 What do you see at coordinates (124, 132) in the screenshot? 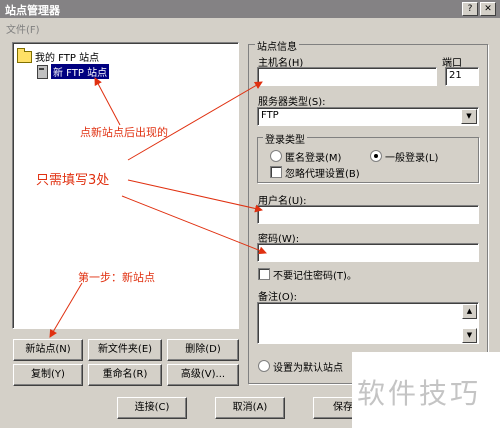
I see `annotation-new-site-appears: 点新站点后出现的` at bounding box center [124, 132].